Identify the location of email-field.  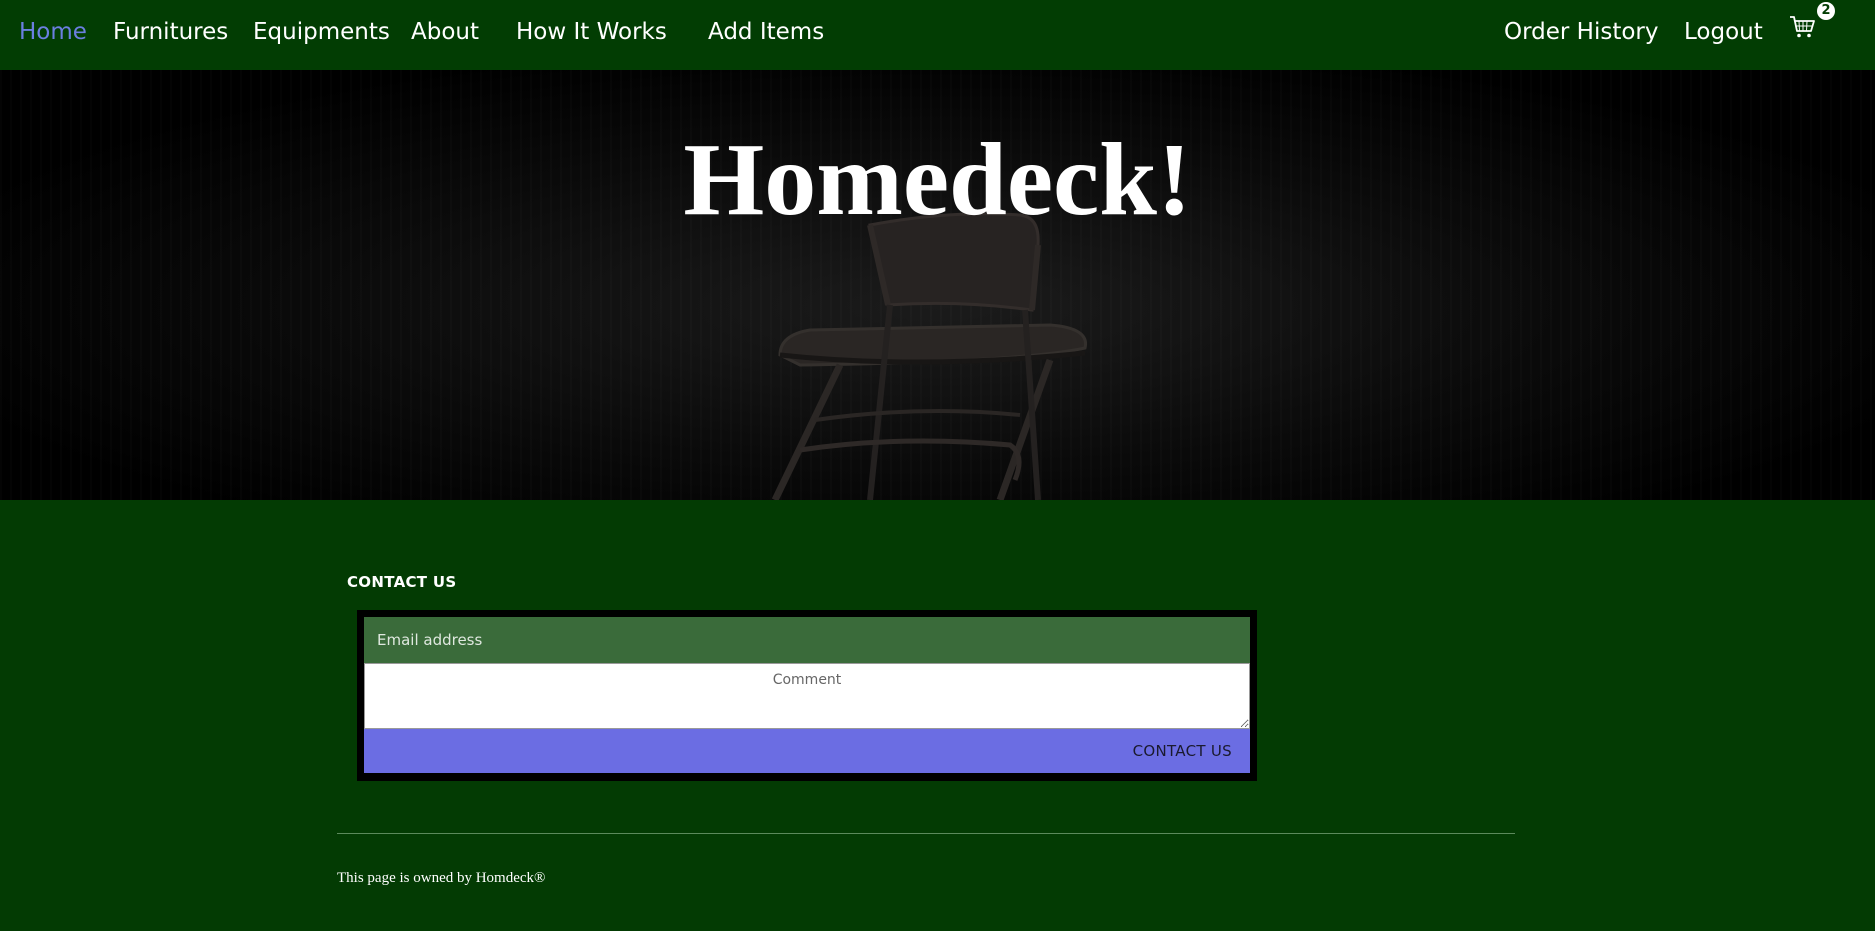
(807, 640).